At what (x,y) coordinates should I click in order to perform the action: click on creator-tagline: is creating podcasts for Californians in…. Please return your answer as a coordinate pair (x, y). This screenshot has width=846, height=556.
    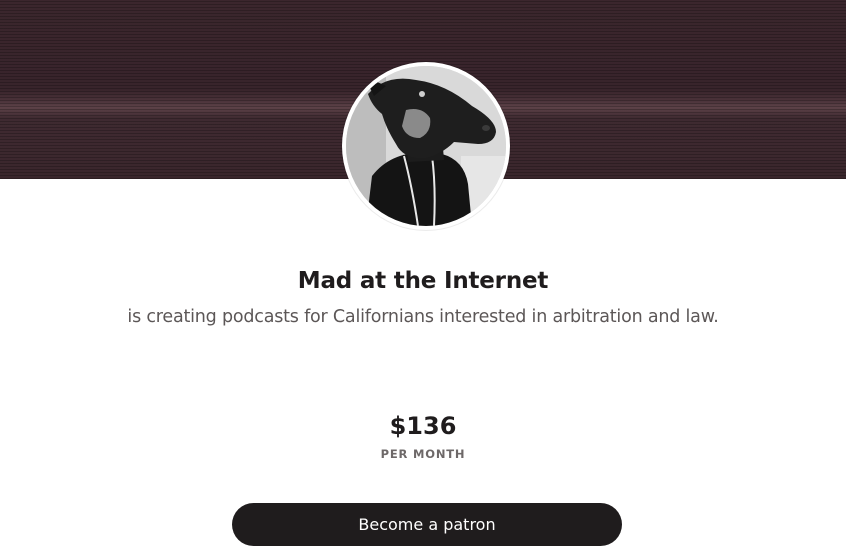
    Looking at the image, I should click on (423, 317).